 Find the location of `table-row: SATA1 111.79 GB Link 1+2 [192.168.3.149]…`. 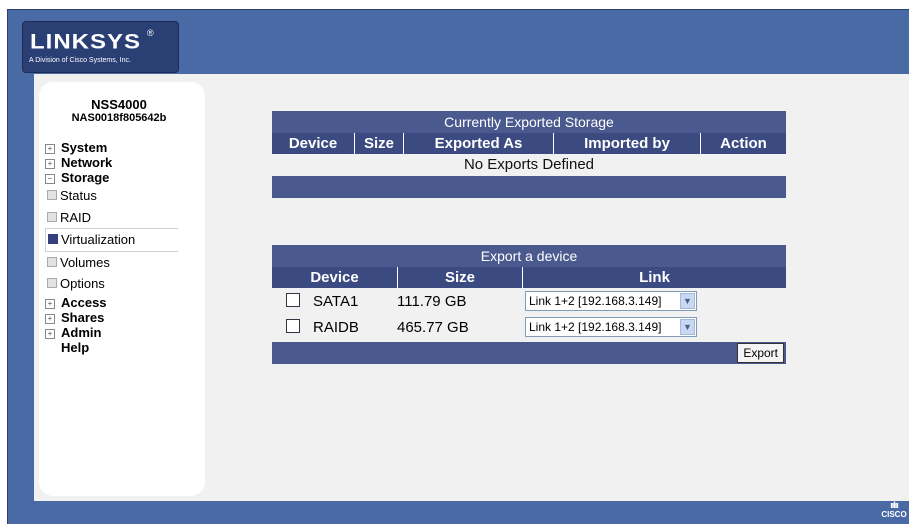

table-row: SATA1 111.79 GB Link 1+2 [192.168.3.149]… is located at coordinates (529, 301).